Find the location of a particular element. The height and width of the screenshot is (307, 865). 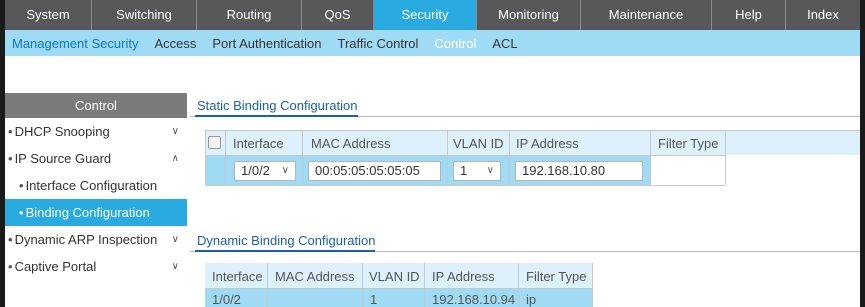

select-all-checkbox is located at coordinates (214, 142).